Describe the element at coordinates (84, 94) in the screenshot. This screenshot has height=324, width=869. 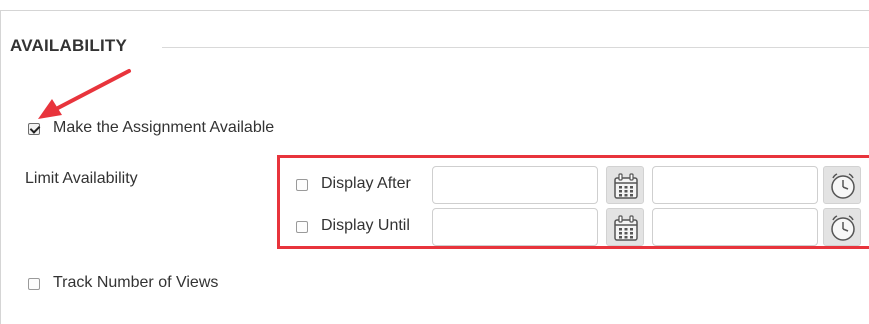
I see `annotation-arrow-icon` at that location.